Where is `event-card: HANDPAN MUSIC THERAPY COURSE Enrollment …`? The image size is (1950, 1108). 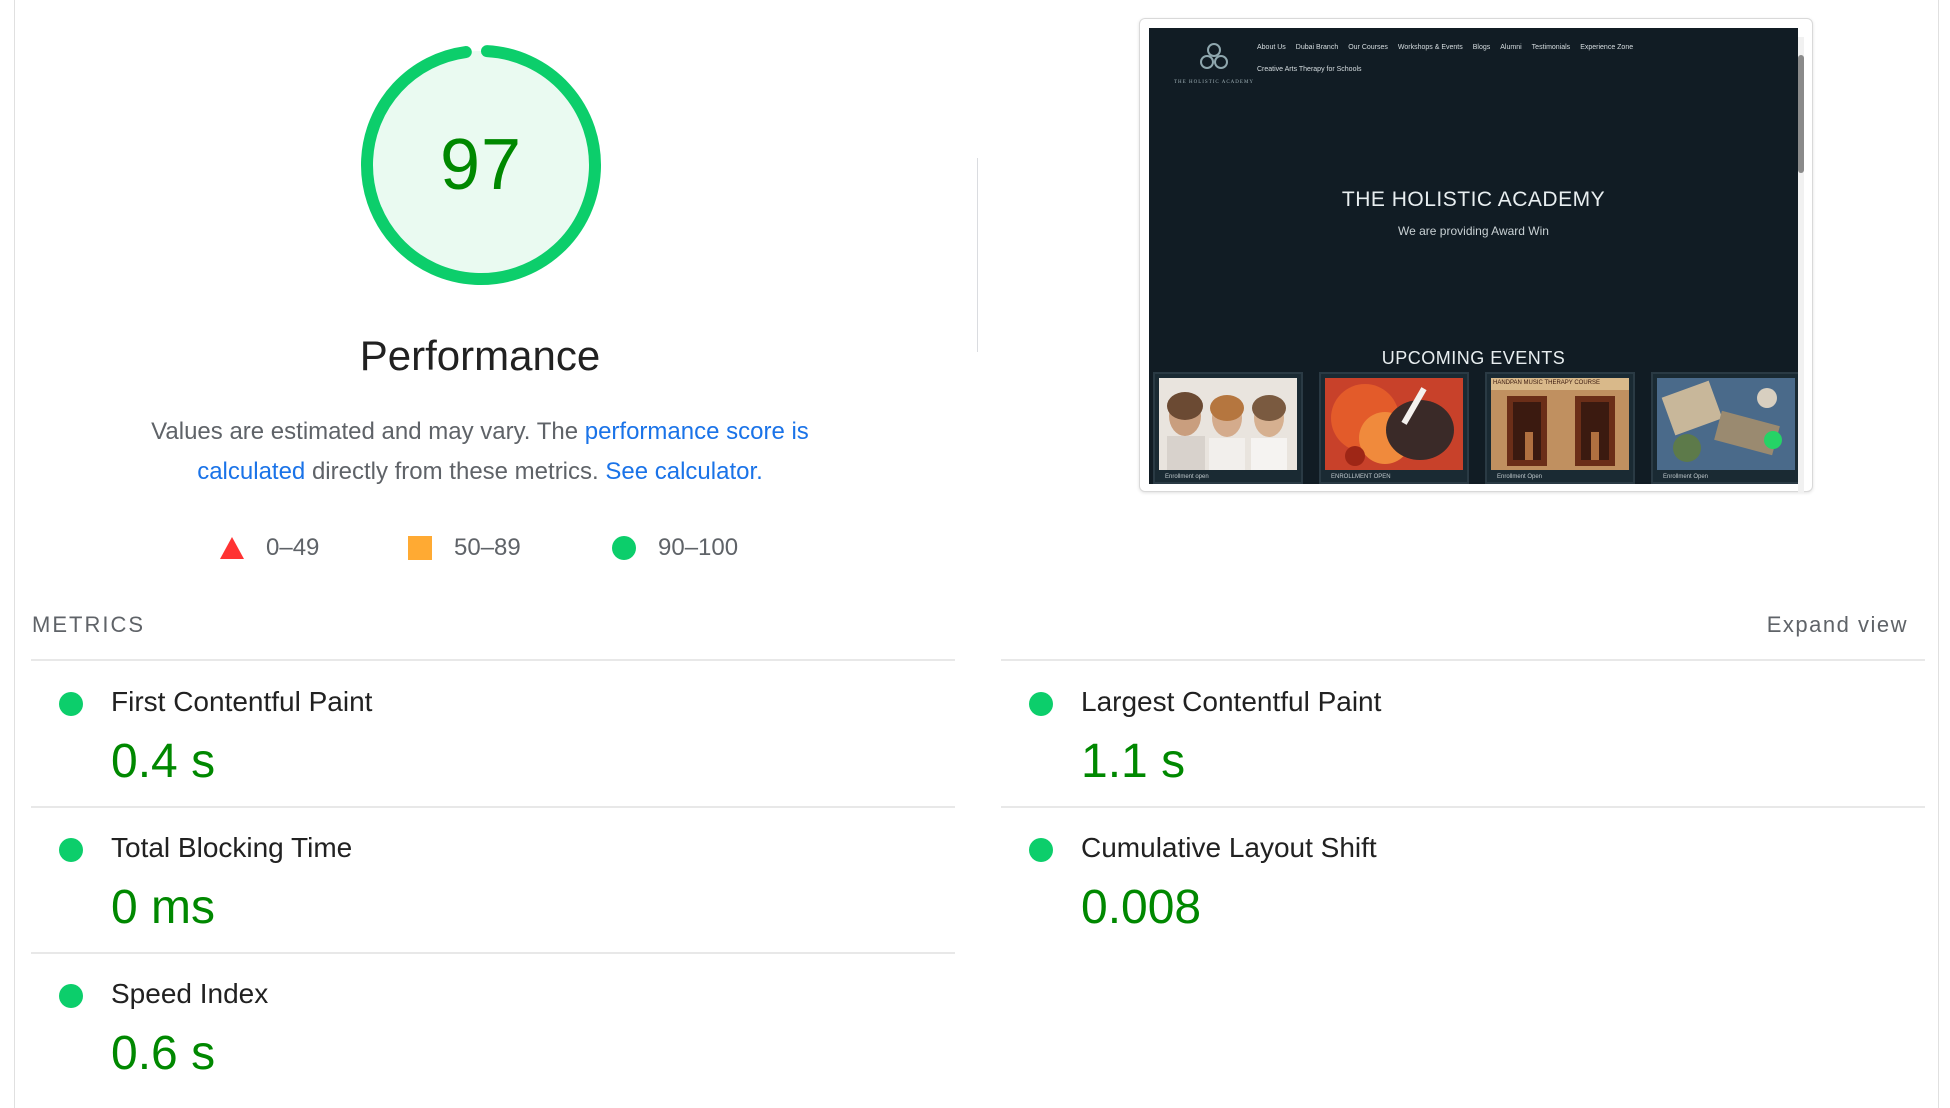
event-card: HANDPAN MUSIC THERAPY COURSE Enrollment … is located at coordinates (1560, 428).